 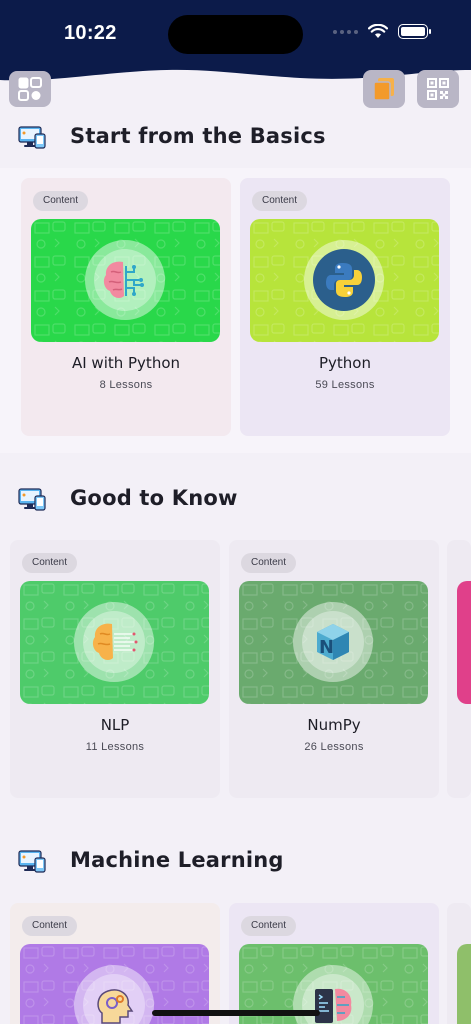 What do you see at coordinates (126, 385) in the screenshot?
I see `lesson-count: 8 Lessons` at bounding box center [126, 385].